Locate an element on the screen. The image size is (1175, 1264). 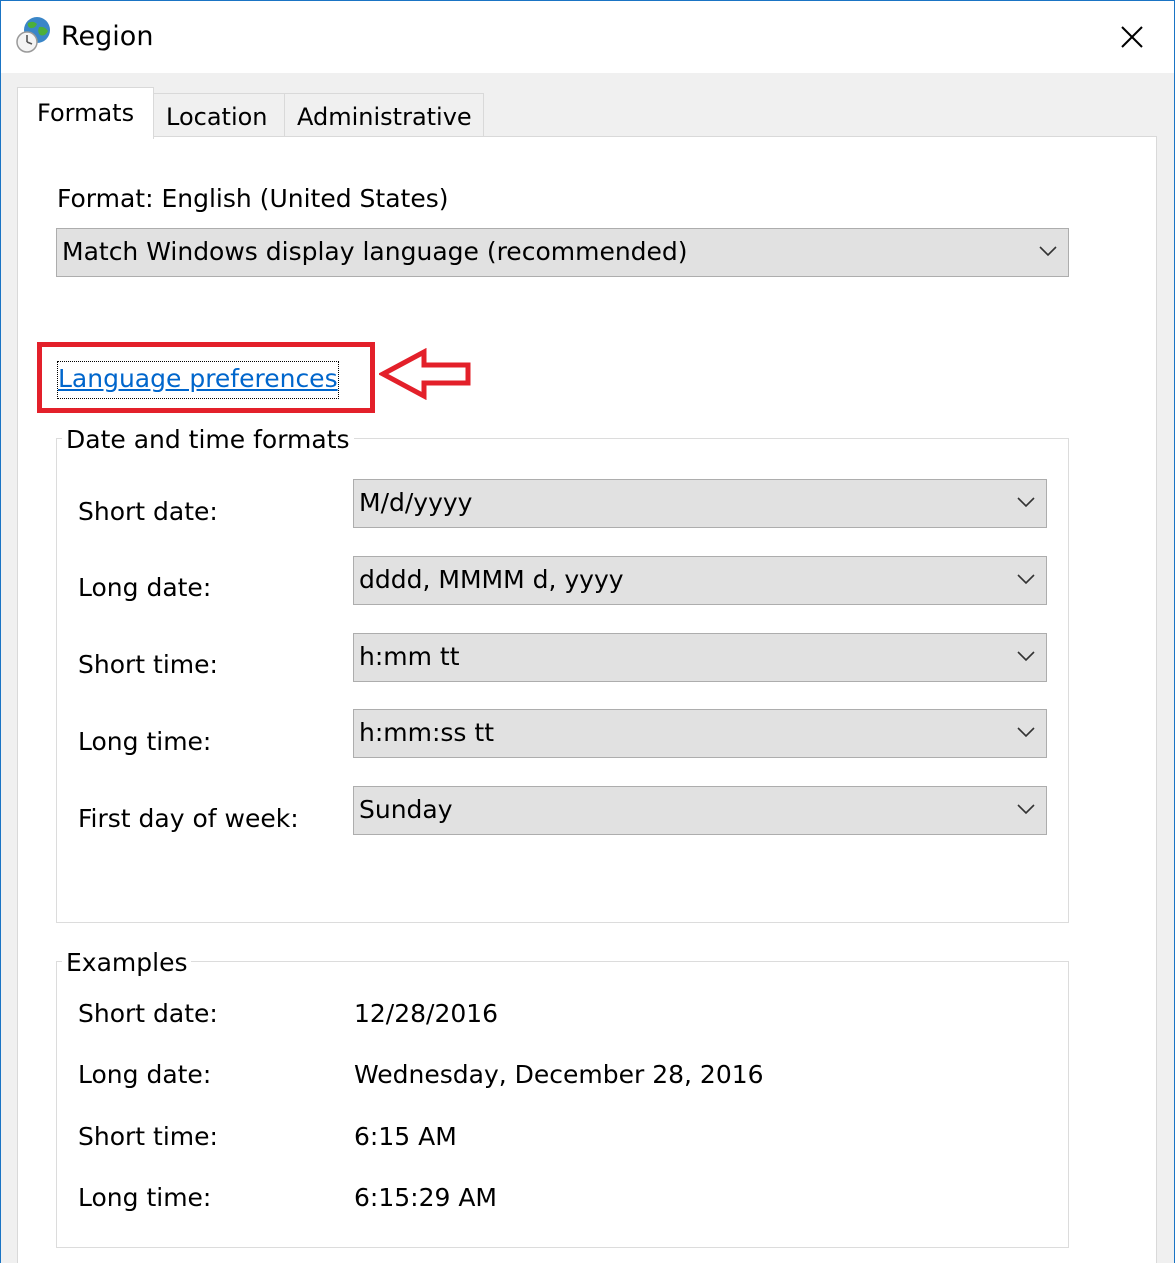
example-long-time-value: 6:15:29 AM is located at coordinates (425, 1197).